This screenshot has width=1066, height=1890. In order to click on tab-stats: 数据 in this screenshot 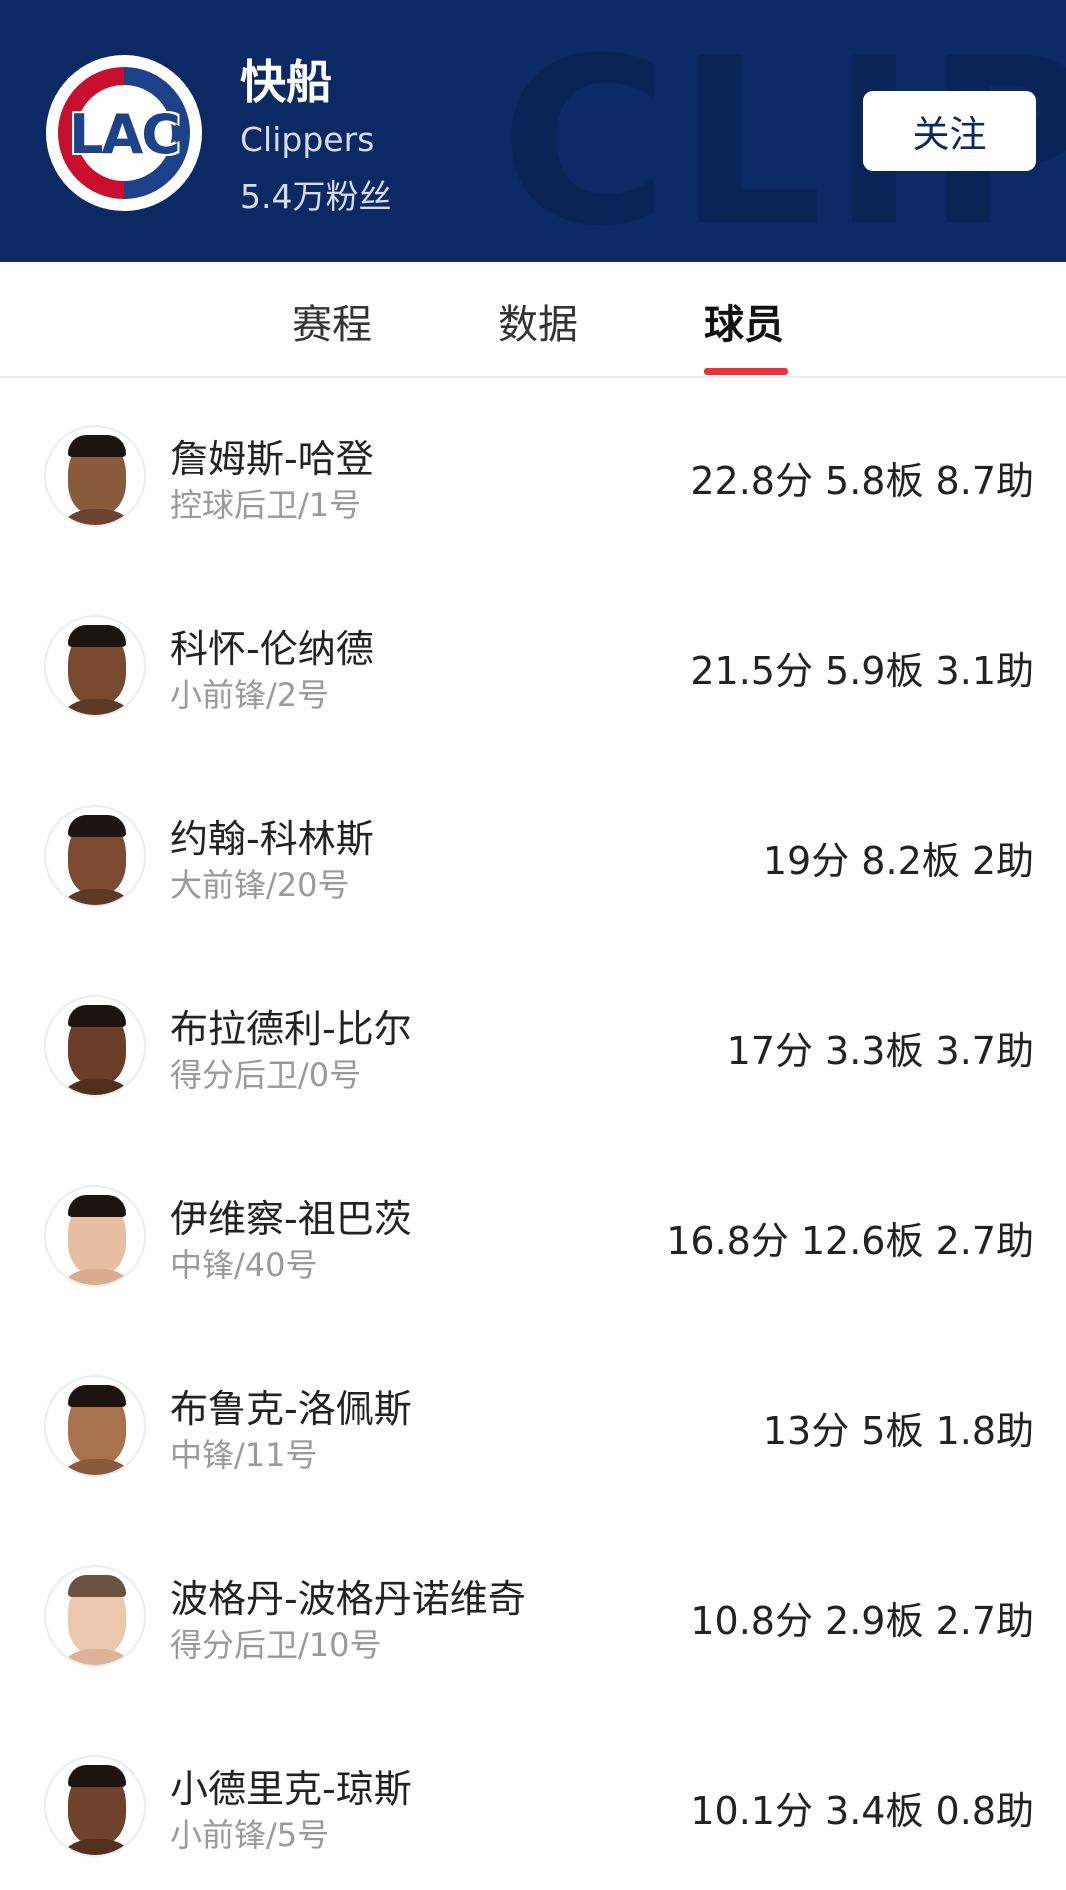, I will do `click(538, 321)`.